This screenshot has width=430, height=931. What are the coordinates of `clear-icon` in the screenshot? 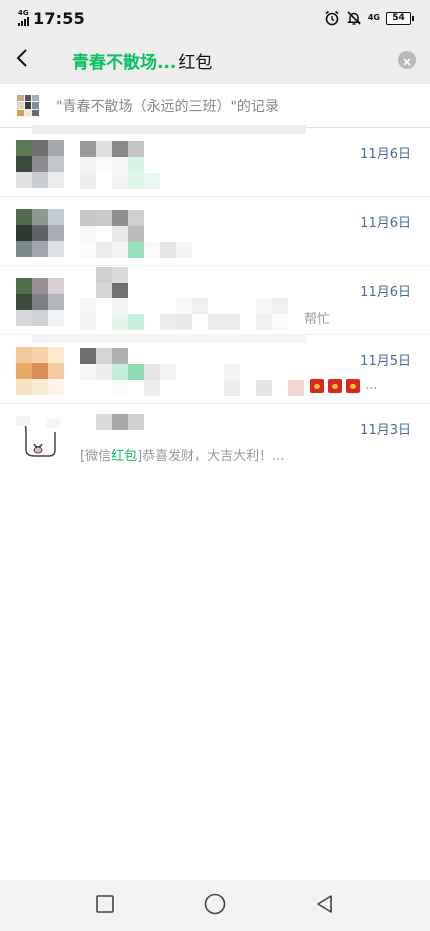 It's located at (407, 60).